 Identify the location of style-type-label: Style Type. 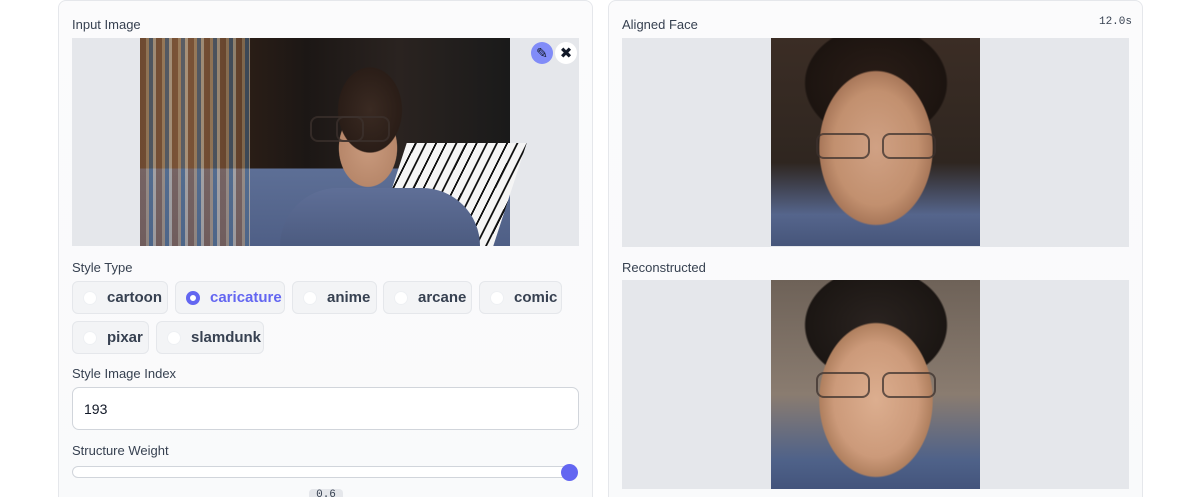
(102, 267).